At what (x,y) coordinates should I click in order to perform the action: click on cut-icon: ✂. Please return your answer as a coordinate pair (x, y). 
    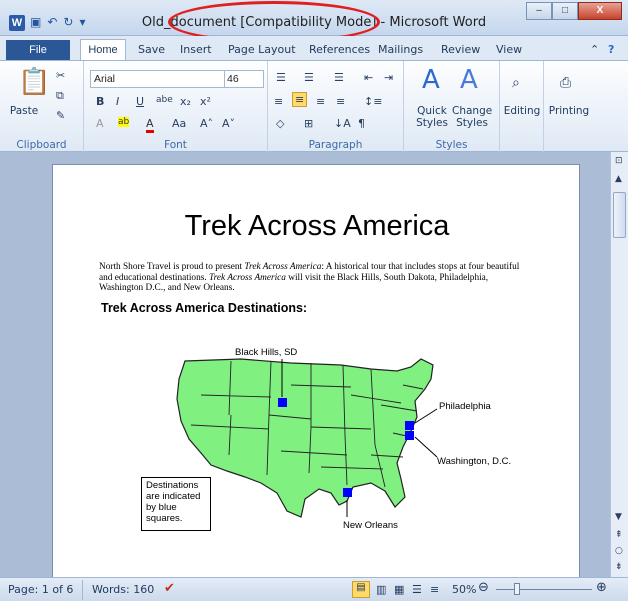
    Looking at the image, I should click on (60, 75).